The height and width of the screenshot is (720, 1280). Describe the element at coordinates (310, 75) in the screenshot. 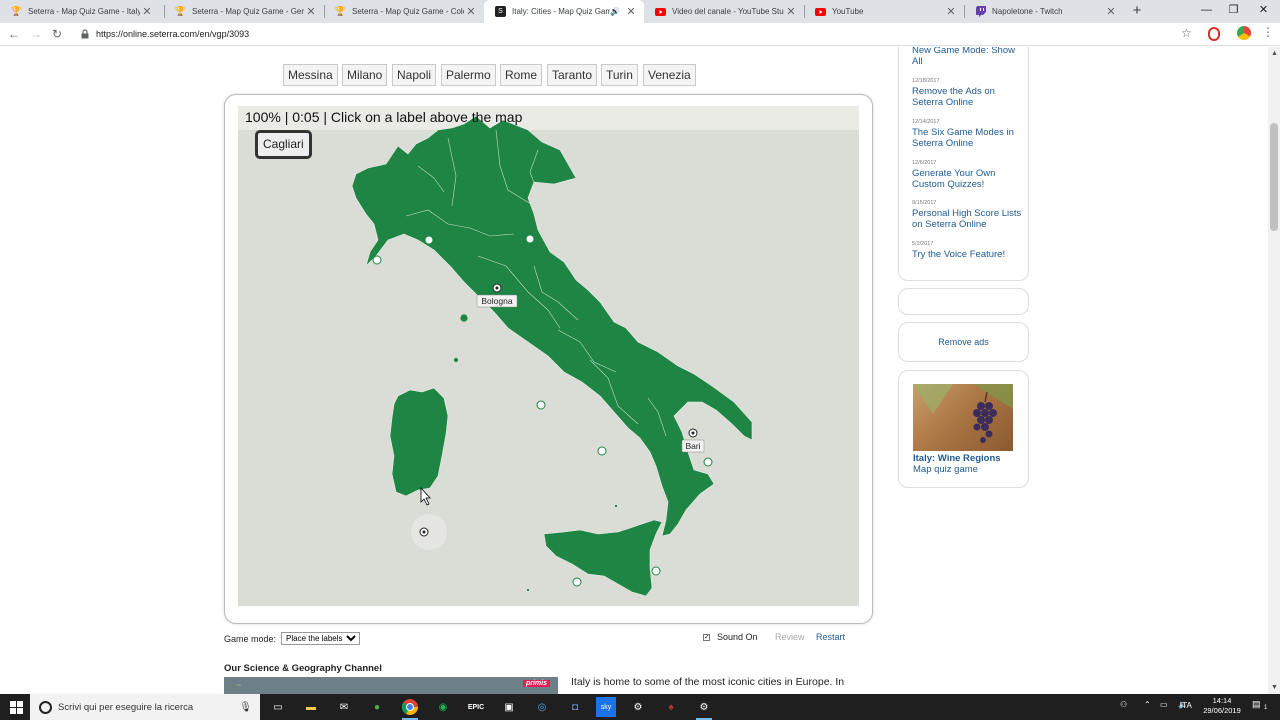

I see `label-button-messina: Messina` at that location.